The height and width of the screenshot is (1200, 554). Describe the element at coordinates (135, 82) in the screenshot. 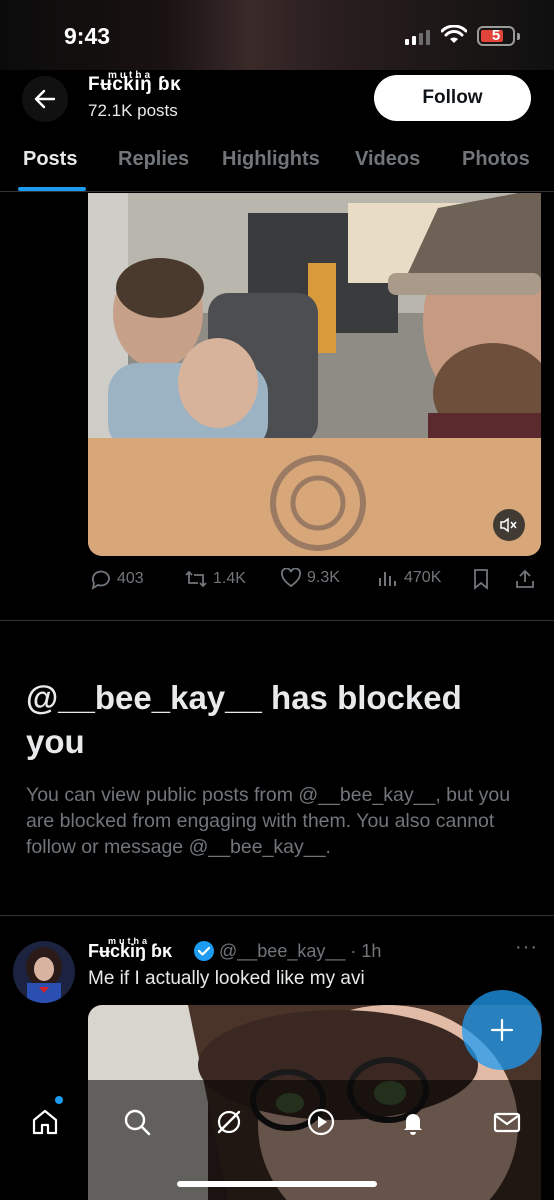

I see `profile-name: mutha Fʉckiŋ ɓĸ` at that location.